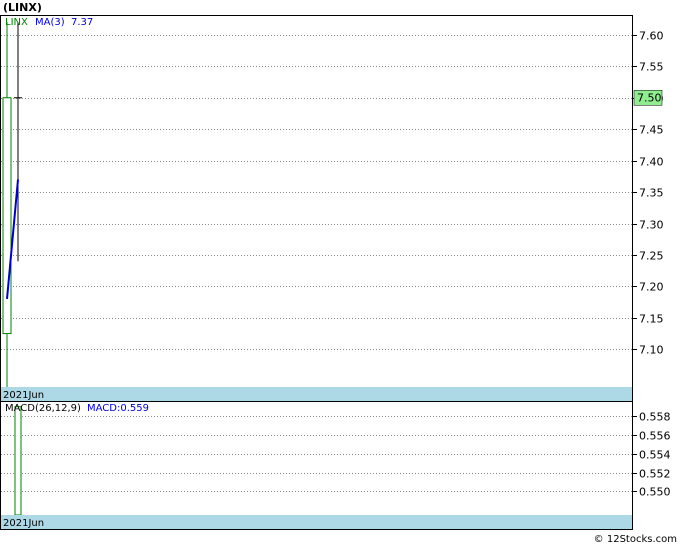 This screenshot has height=546, width=680. I want to click on macd-legend-label: MACD(26,12,9), so click(43, 408).